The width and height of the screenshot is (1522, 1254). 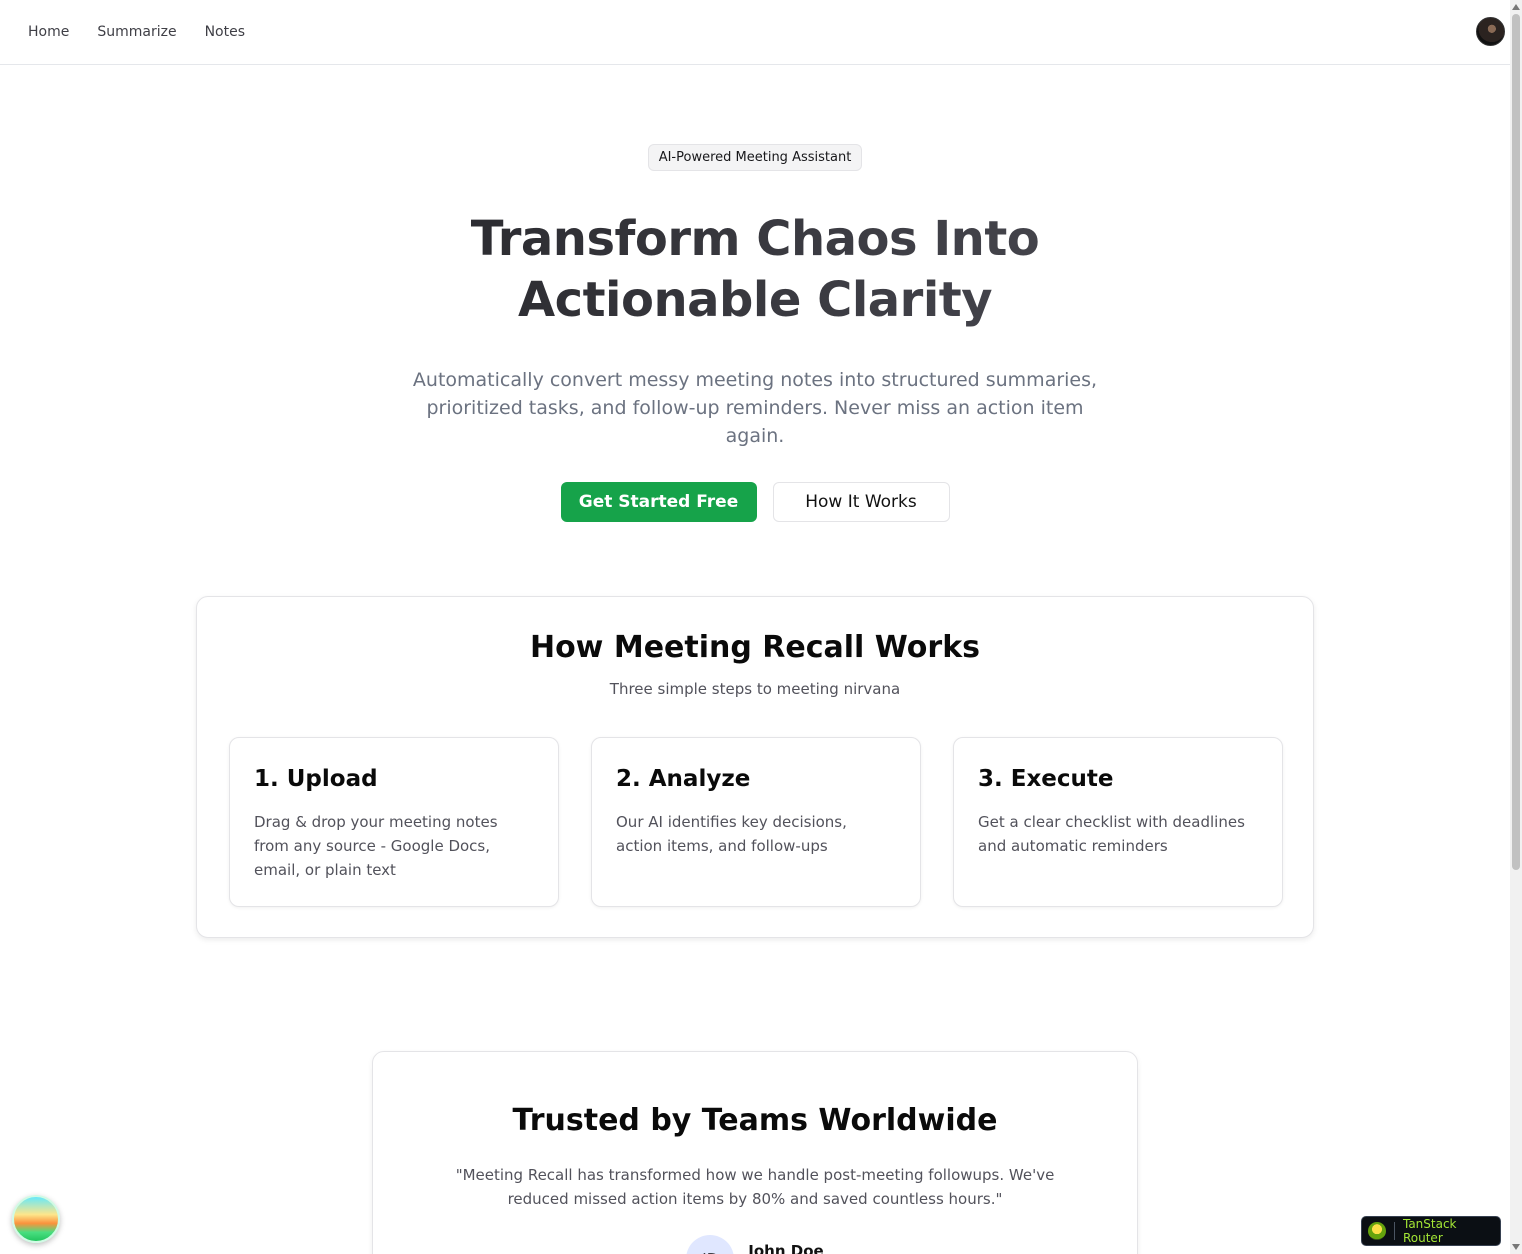 What do you see at coordinates (861, 502) in the screenshot?
I see `how-it-works-button: How It Works` at bounding box center [861, 502].